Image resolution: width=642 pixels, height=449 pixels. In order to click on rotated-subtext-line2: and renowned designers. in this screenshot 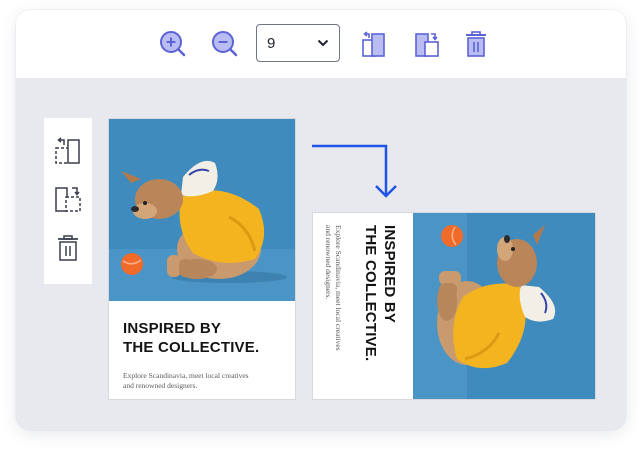, I will do `click(328, 262)`.